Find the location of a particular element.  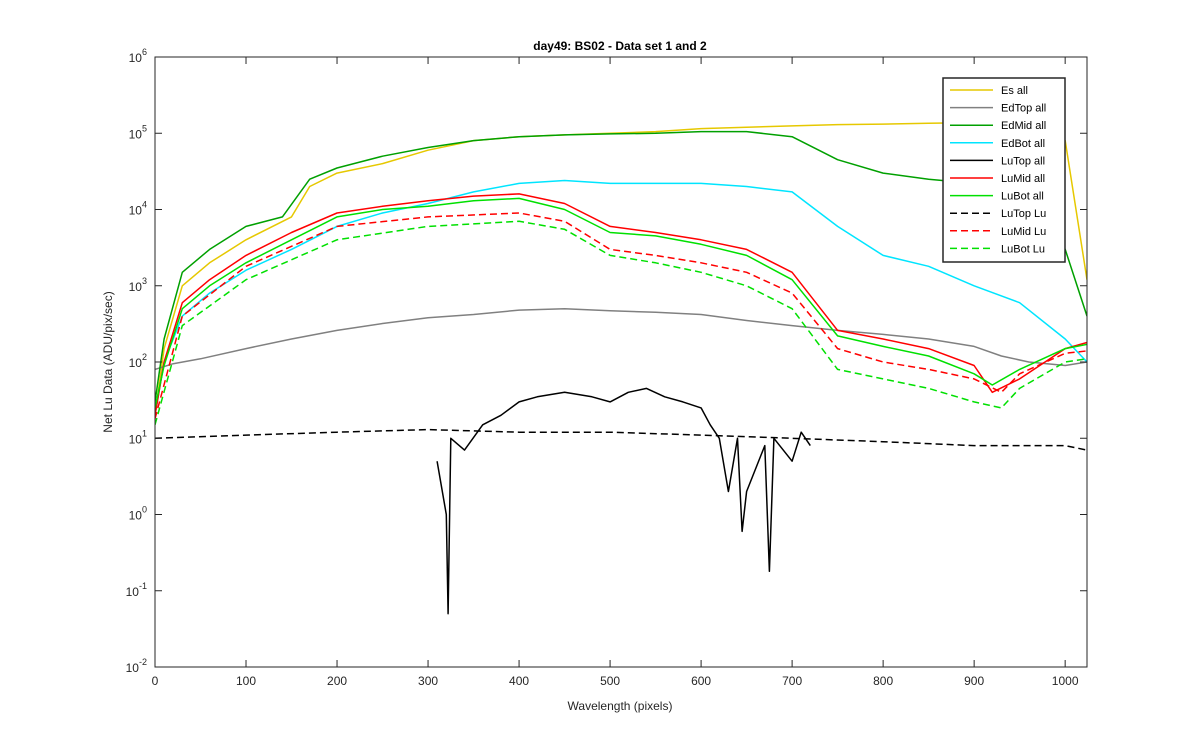

y-tick-label: 104 is located at coordinates (138, 209).